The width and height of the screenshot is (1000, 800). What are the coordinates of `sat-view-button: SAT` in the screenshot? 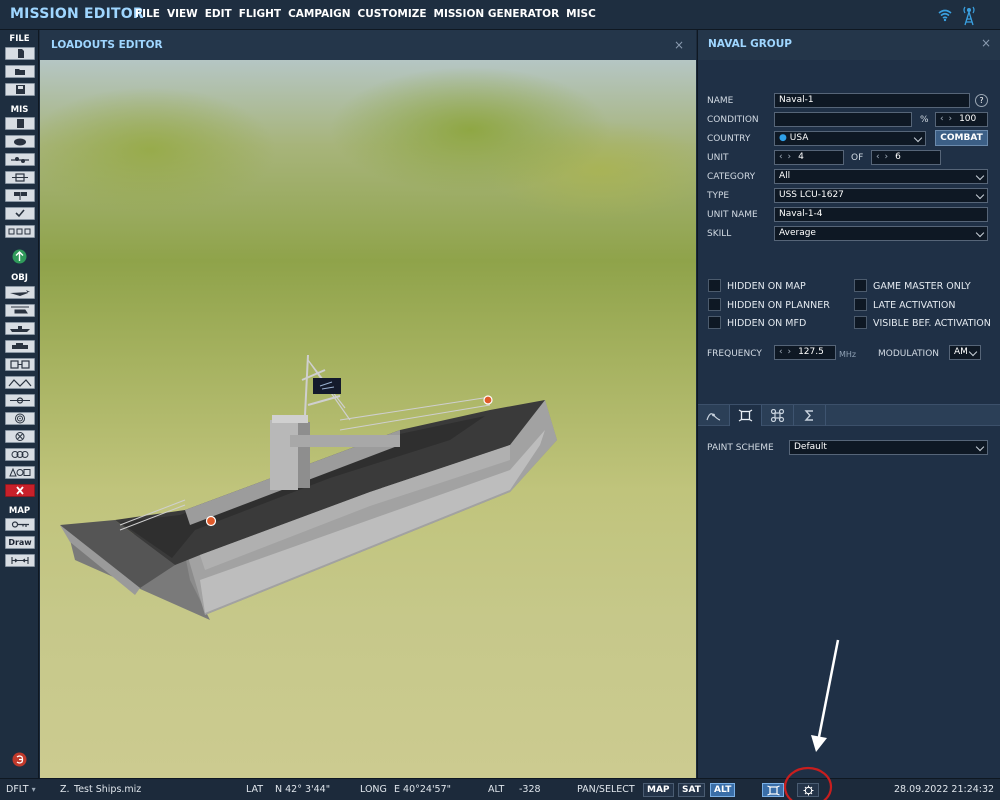 It's located at (691, 790).